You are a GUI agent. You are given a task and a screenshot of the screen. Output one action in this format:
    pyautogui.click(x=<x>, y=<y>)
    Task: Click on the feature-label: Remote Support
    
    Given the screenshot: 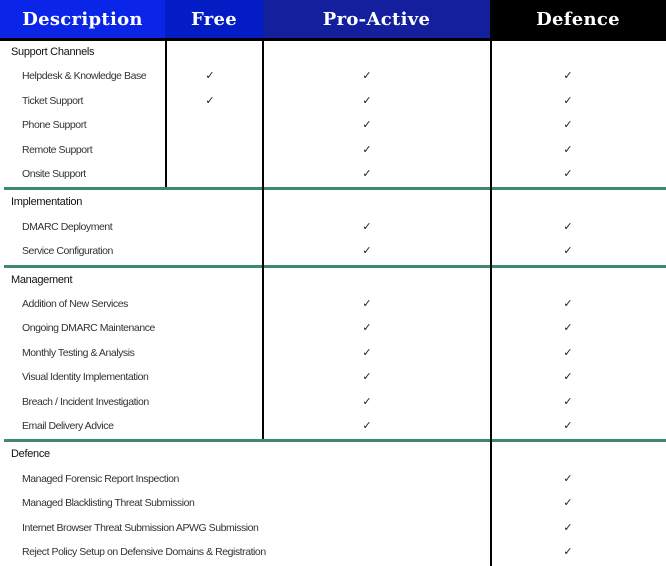 What is the action you would take?
    pyautogui.click(x=57, y=149)
    